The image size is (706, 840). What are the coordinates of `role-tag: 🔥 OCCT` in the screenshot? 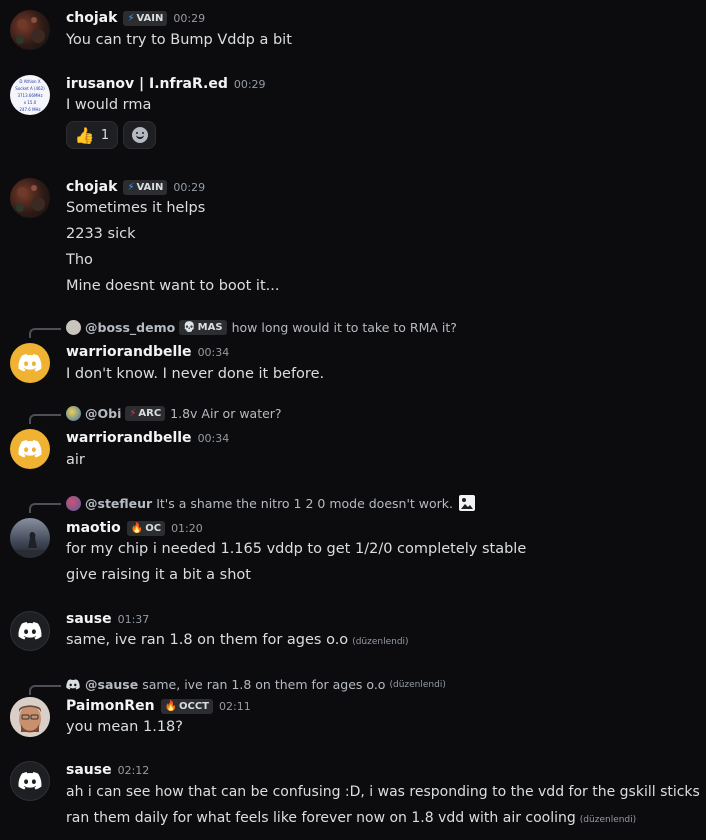 It's located at (186, 706).